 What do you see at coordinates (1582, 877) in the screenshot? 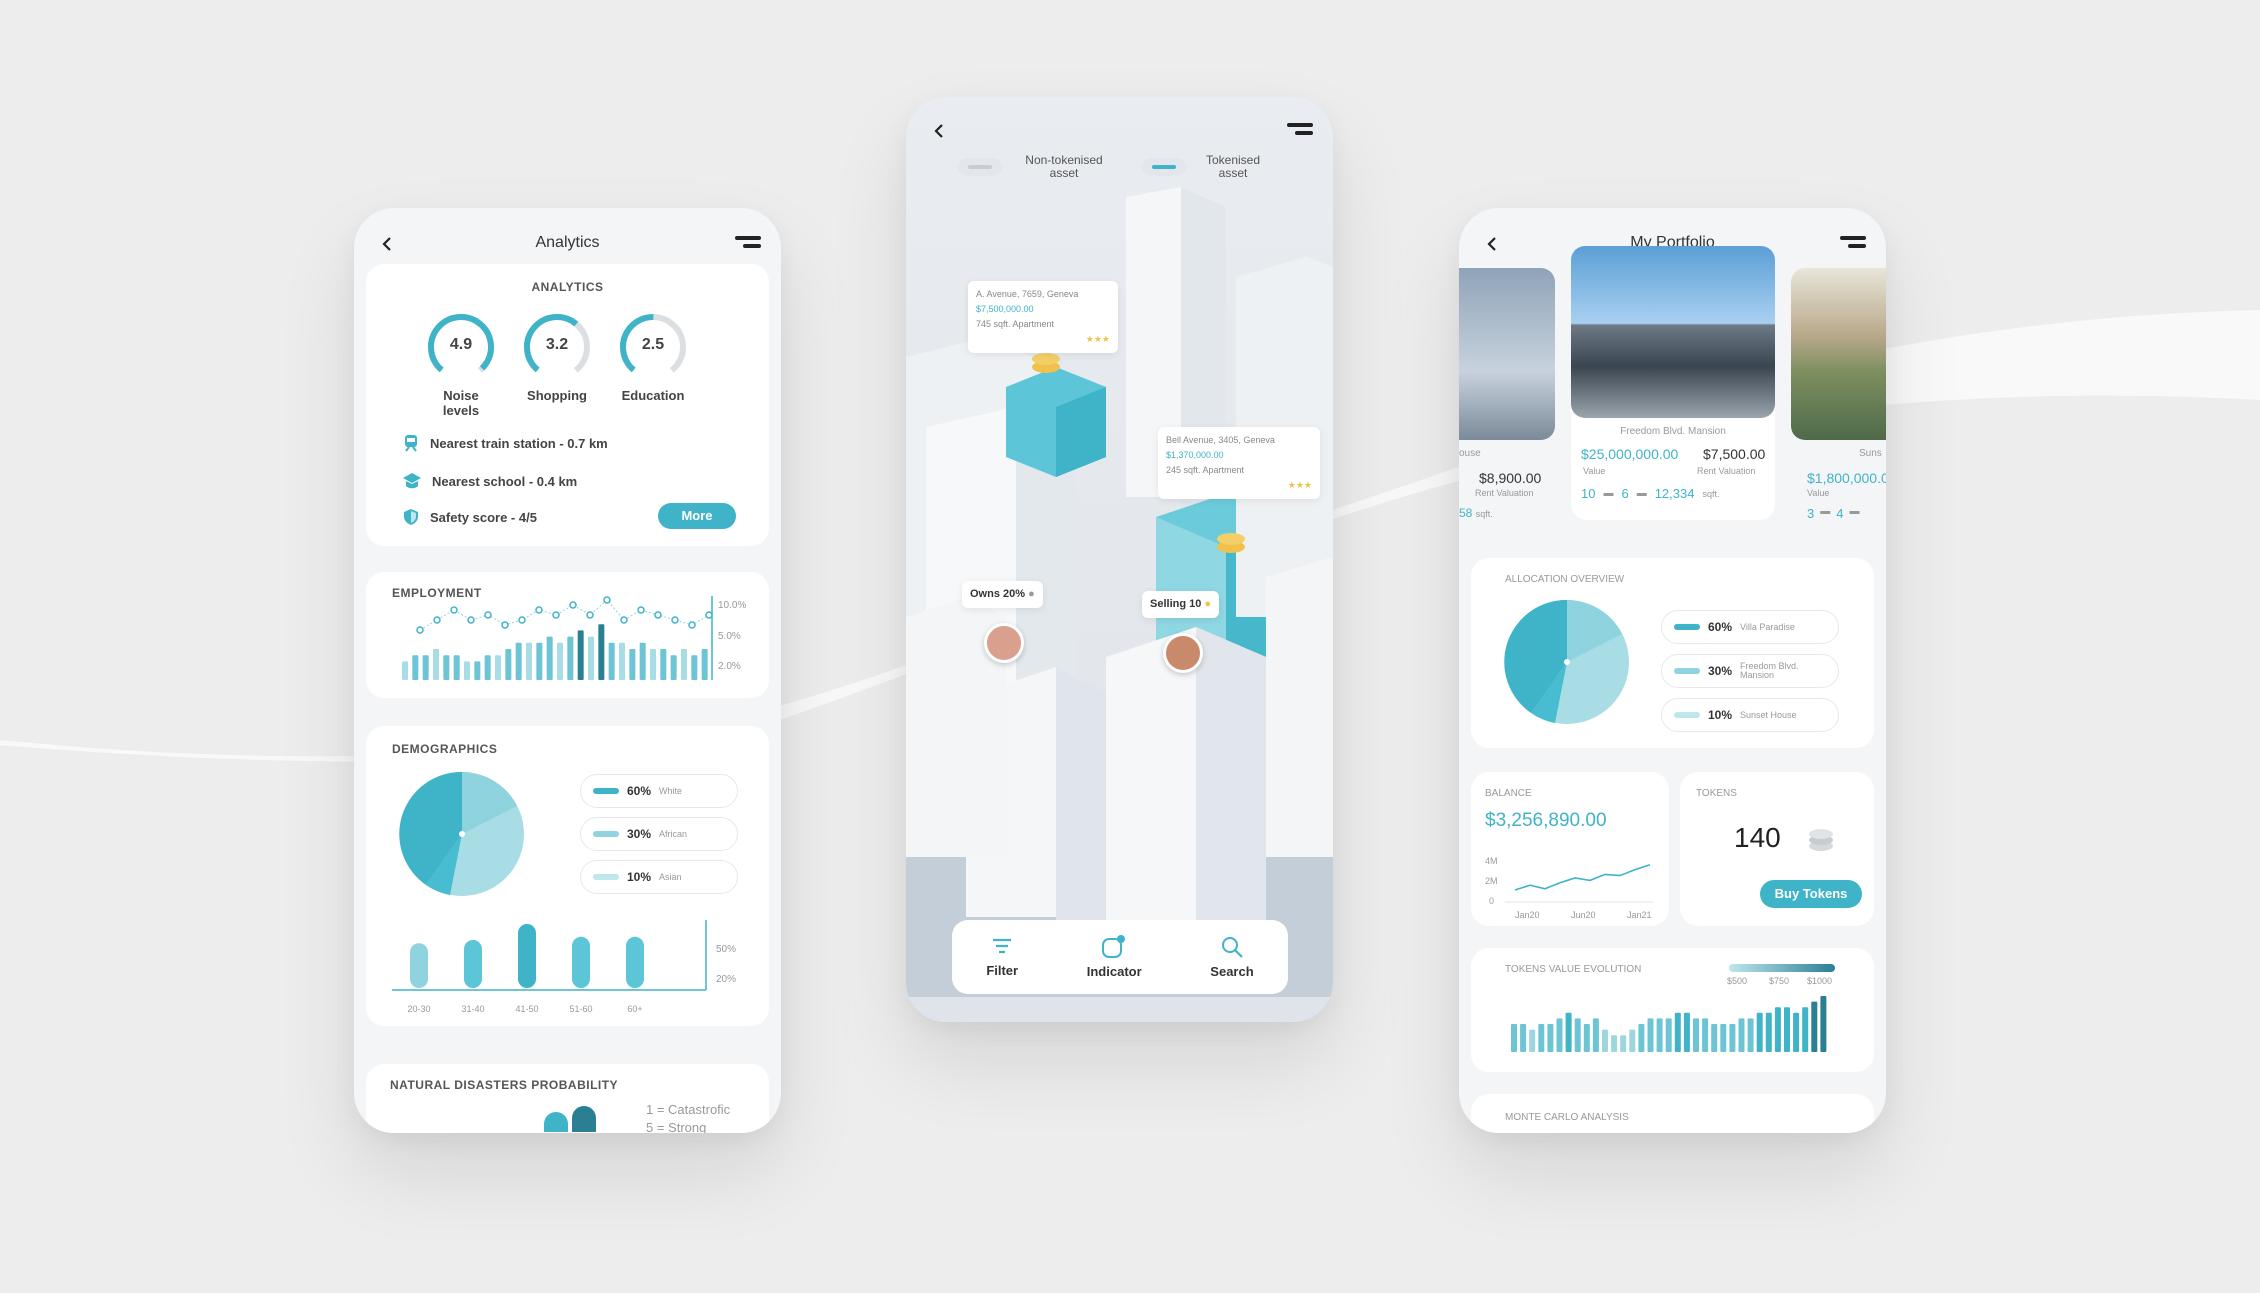
I see `bal-line` at bounding box center [1582, 877].